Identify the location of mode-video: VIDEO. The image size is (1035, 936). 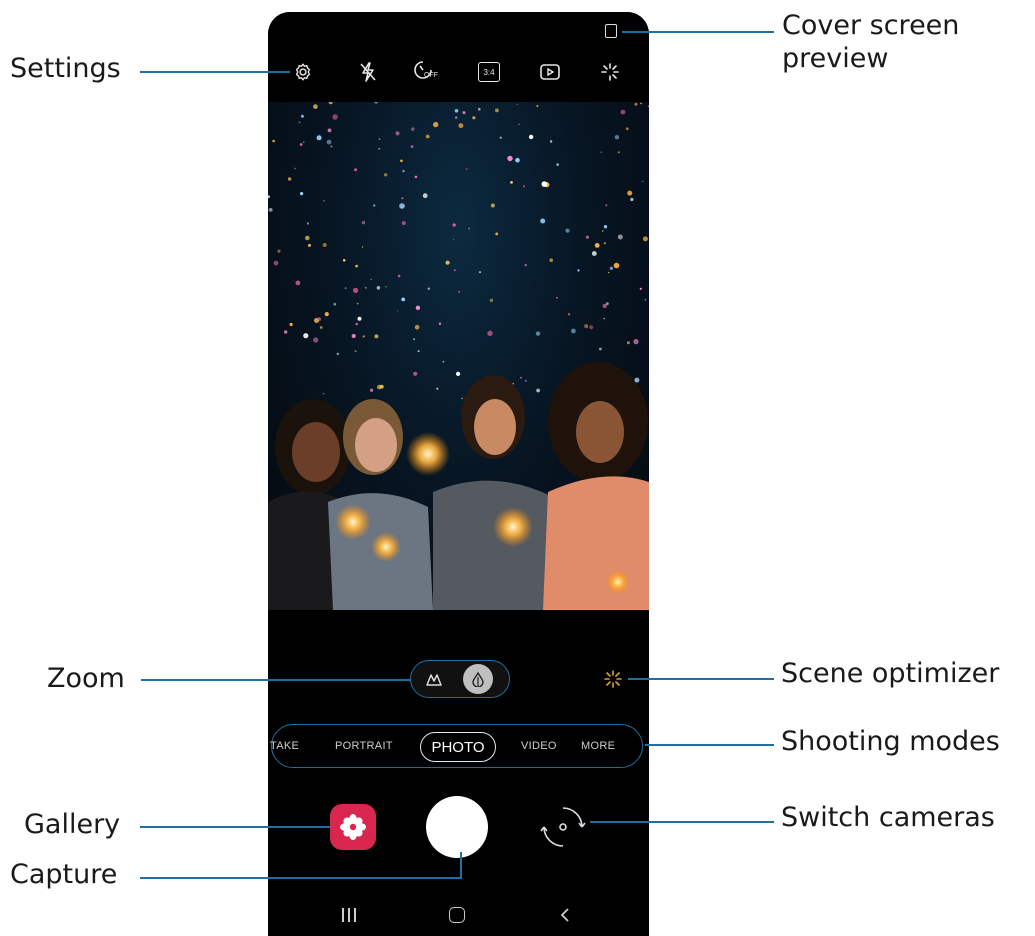
(539, 746).